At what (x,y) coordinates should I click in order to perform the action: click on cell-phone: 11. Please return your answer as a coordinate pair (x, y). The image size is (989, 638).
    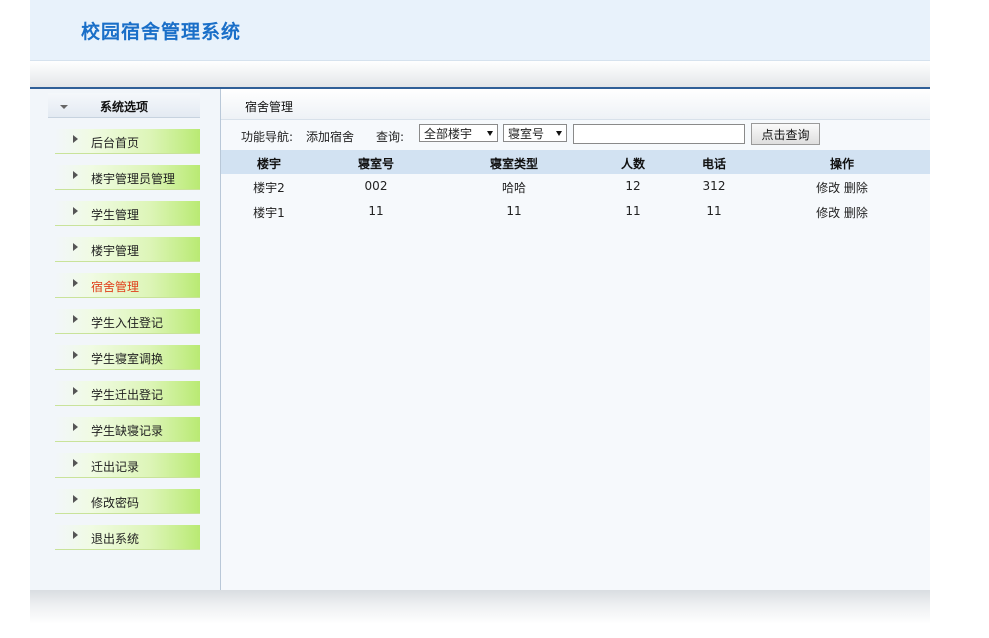
    Looking at the image, I should click on (714, 211).